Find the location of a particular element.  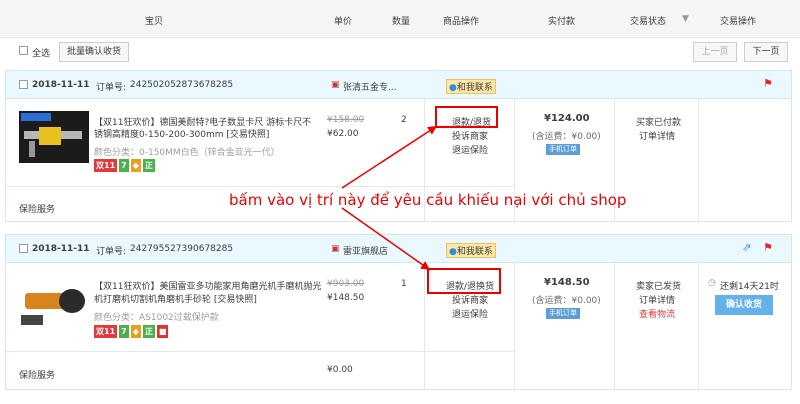

original-price: ¥158.00 is located at coordinates (346, 120).